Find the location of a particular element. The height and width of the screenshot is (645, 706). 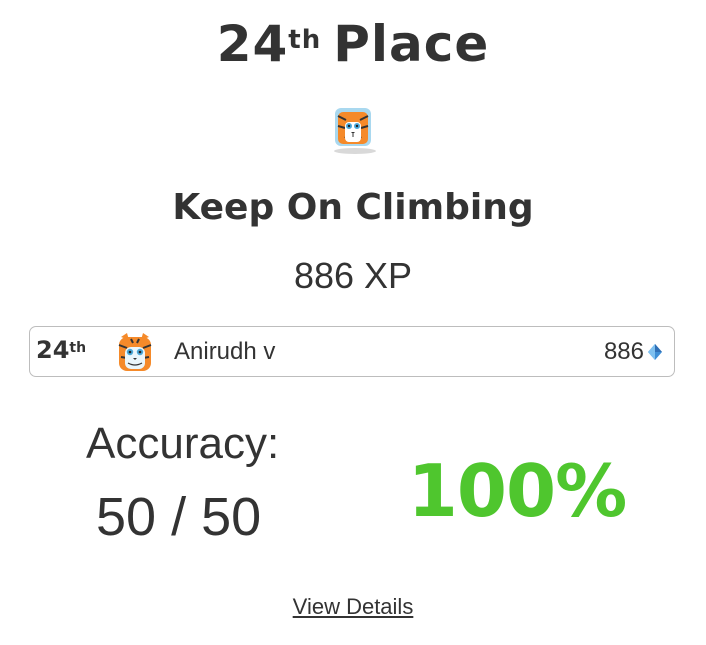

gem-icon is located at coordinates (655, 352).